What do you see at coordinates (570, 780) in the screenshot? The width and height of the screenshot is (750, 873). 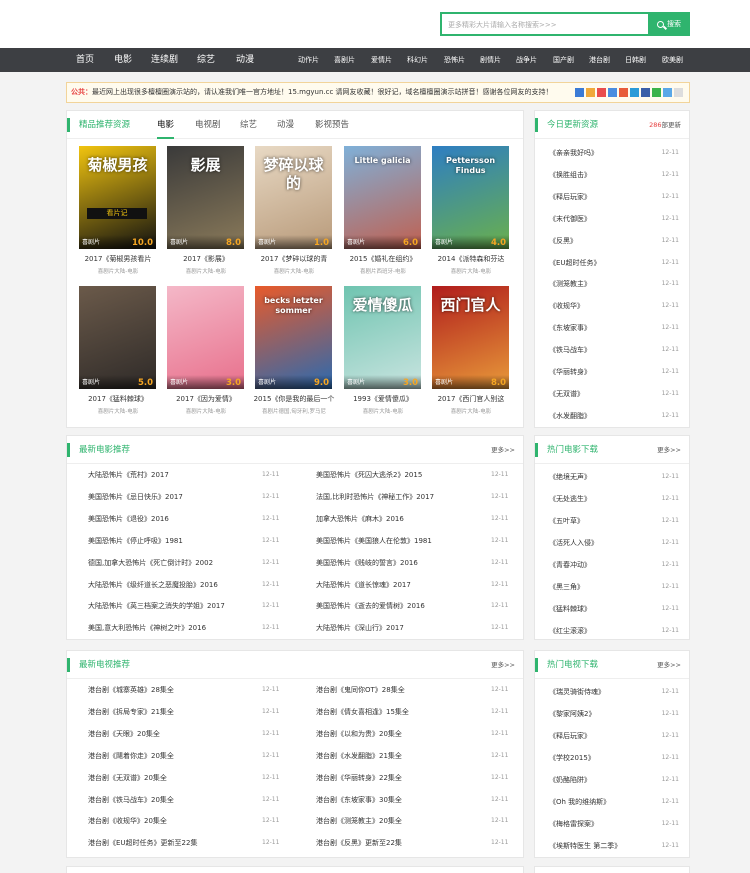 I see `list-item: 《奶酪陷阱》` at bounding box center [570, 780].